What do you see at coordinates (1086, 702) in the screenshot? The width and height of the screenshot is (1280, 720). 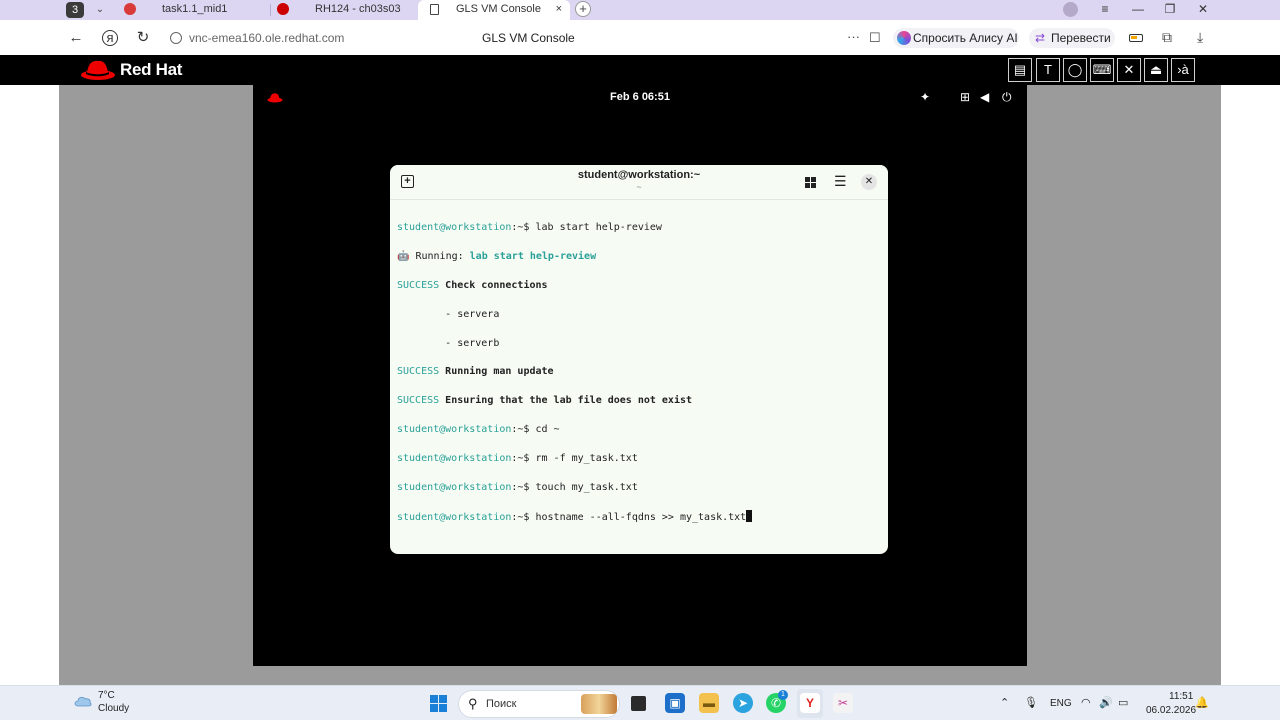 I see `wifi-icon: ◠` at bounding box center [1086, 702].